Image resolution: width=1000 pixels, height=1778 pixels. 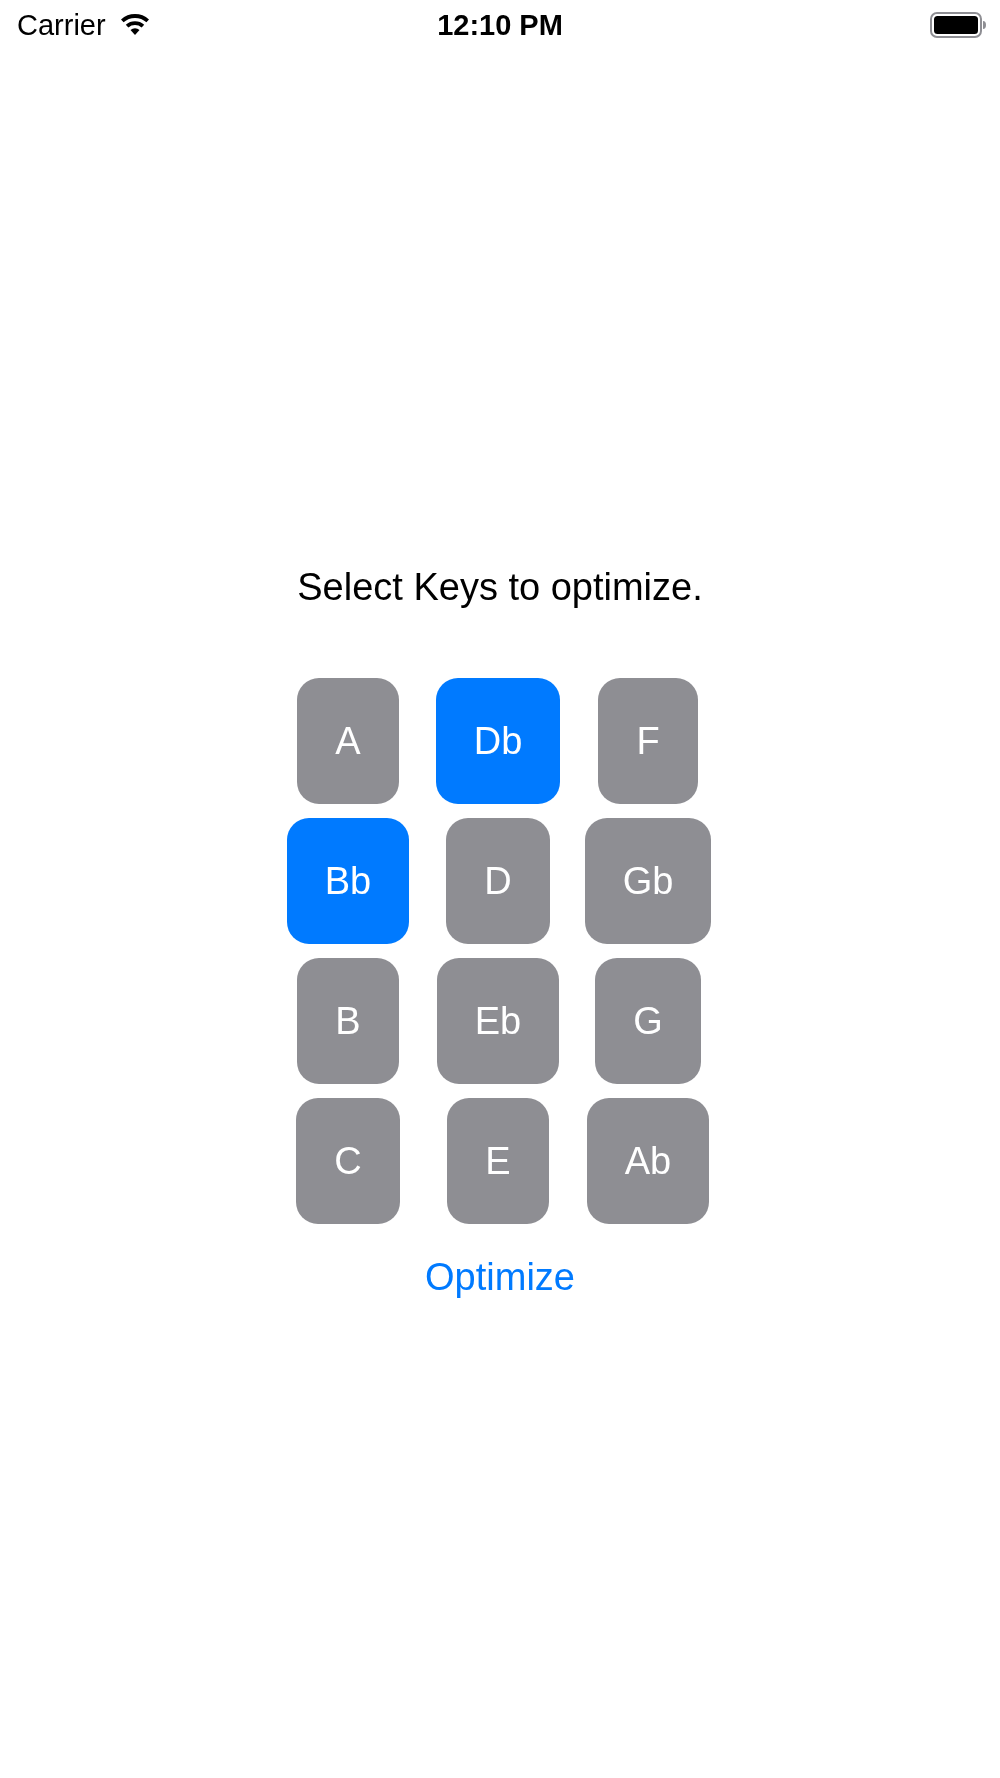 What do you see at coordinates (958, 25) in the screenshot?
I see `battery-icon` at bounding box center [958, 25].